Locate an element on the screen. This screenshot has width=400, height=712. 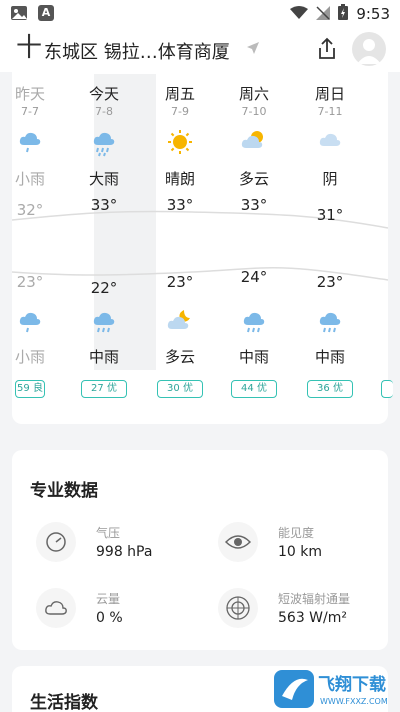
day-condition: 晴朗 is located at coordinates (179, 179).